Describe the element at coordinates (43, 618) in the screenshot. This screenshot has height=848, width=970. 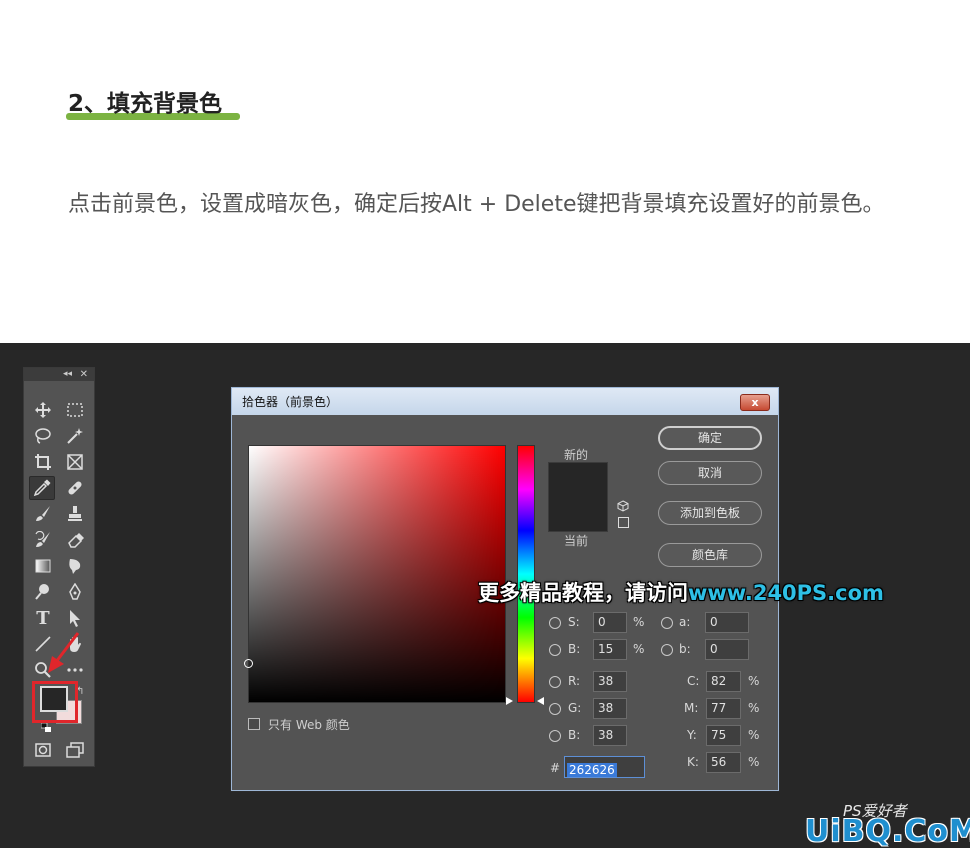
I see `type-tool-icon: T` at that location.